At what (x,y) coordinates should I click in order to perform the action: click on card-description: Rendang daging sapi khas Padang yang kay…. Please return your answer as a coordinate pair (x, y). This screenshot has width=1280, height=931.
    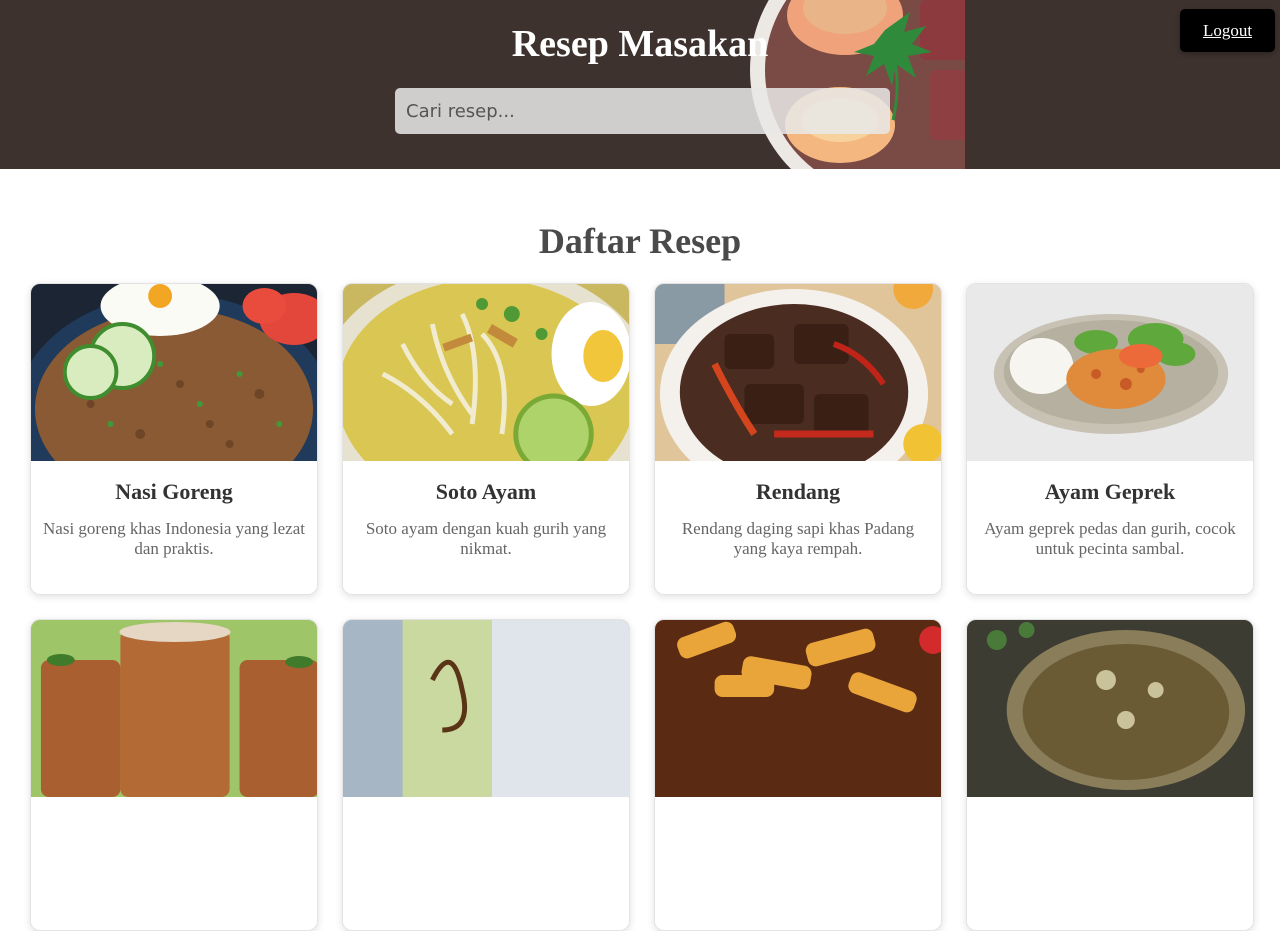
    Looking at the image, I should click on (798, 538).